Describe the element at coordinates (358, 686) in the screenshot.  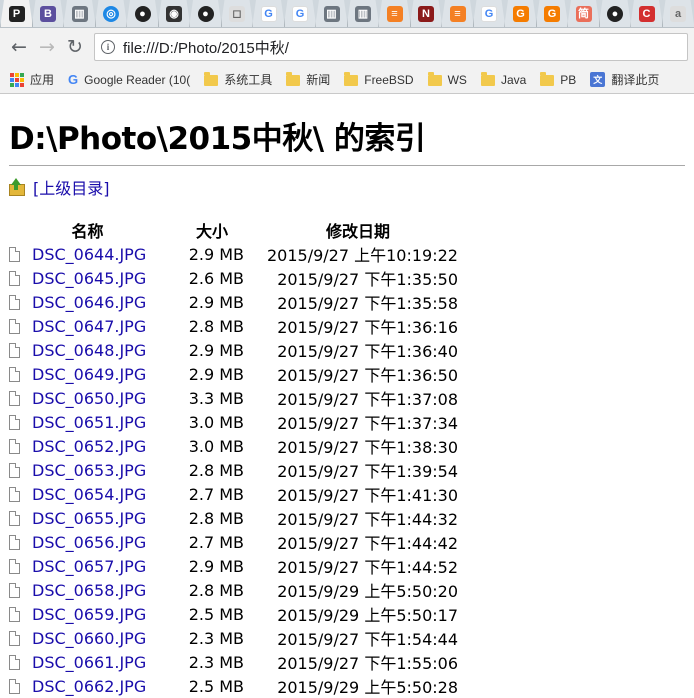
I see `file-modified-date: 2015/9/29 上午5:50:28` at that location.